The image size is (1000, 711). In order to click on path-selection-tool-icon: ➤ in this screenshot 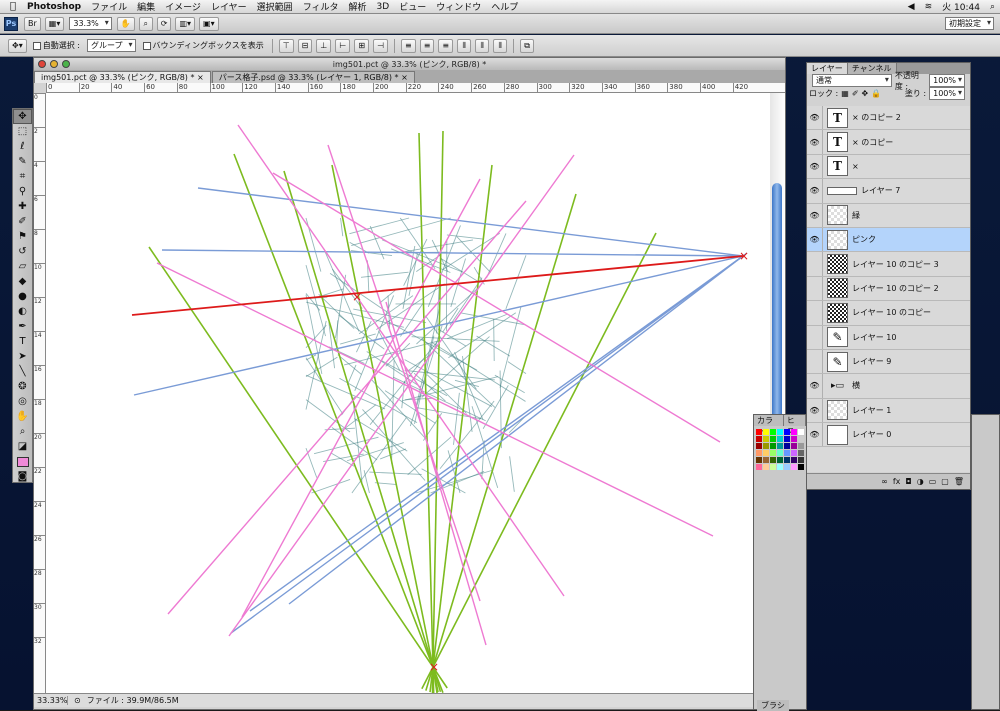, I will do `click(22, 356)`.